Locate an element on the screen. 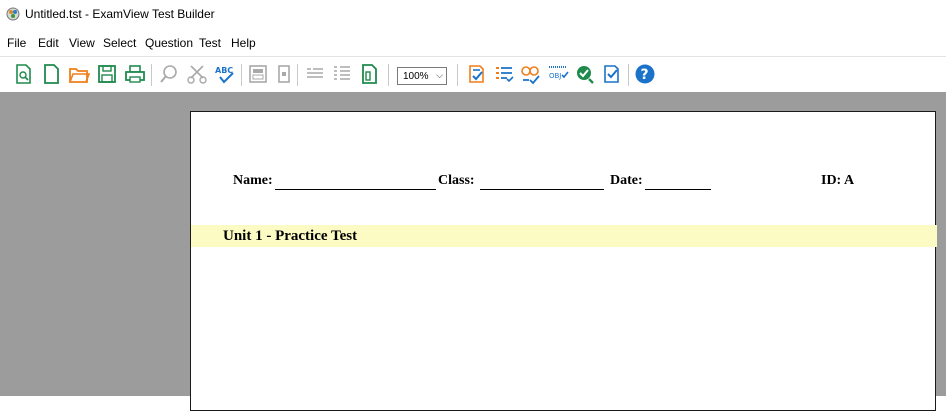 The image size is (946, 411). name-label: Name: is located at coordinates (253, 180).